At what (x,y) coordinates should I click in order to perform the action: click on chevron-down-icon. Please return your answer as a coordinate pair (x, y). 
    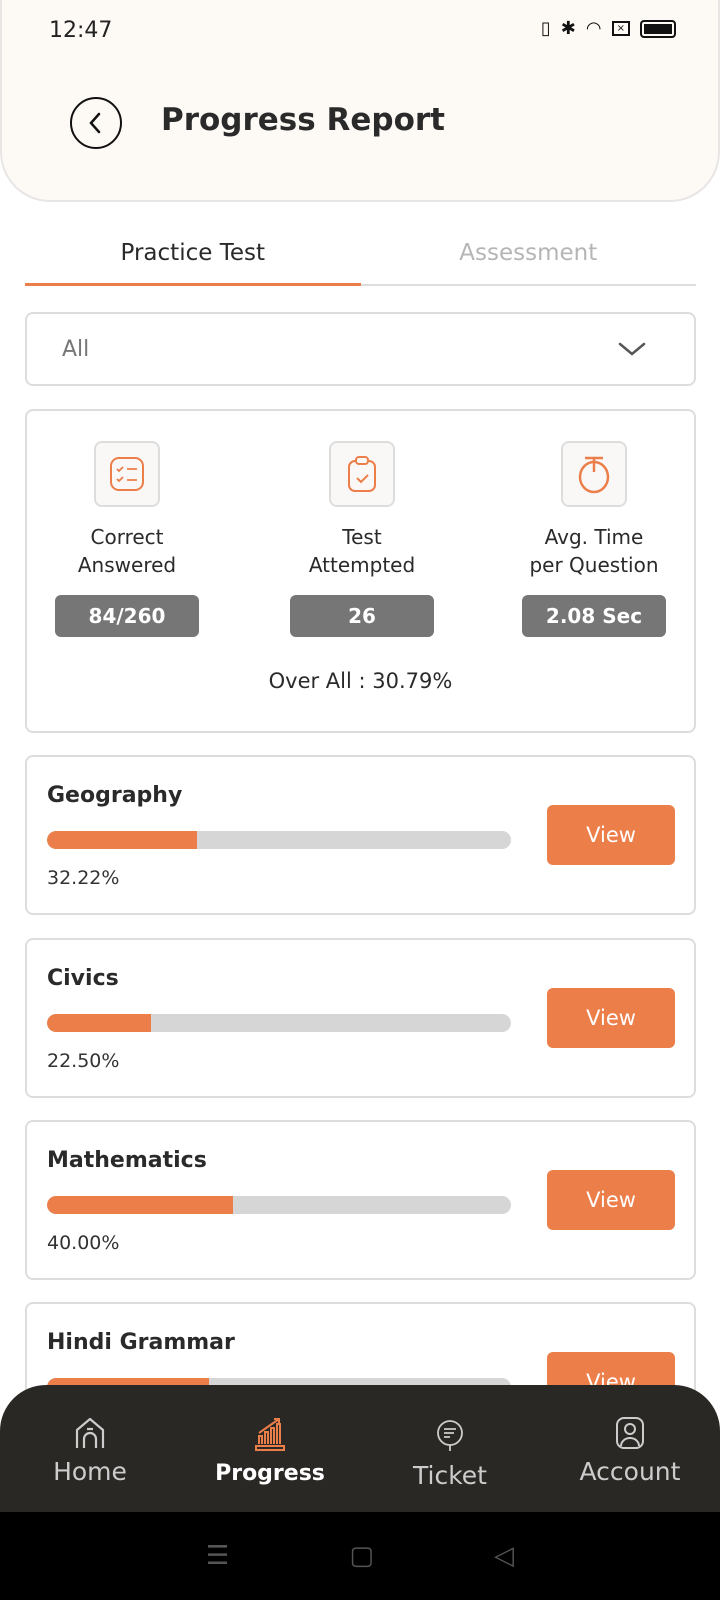
    Looking at the image, I should click on (632, 349).